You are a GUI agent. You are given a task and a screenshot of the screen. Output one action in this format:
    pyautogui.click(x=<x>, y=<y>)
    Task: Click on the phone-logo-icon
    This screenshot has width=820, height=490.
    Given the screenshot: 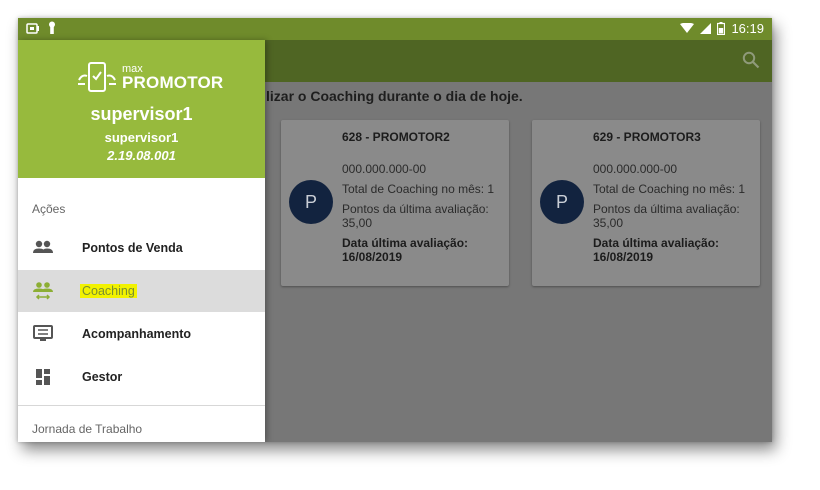 What is the action you would take?
    pyautogui.click(x=97, y=77)
    